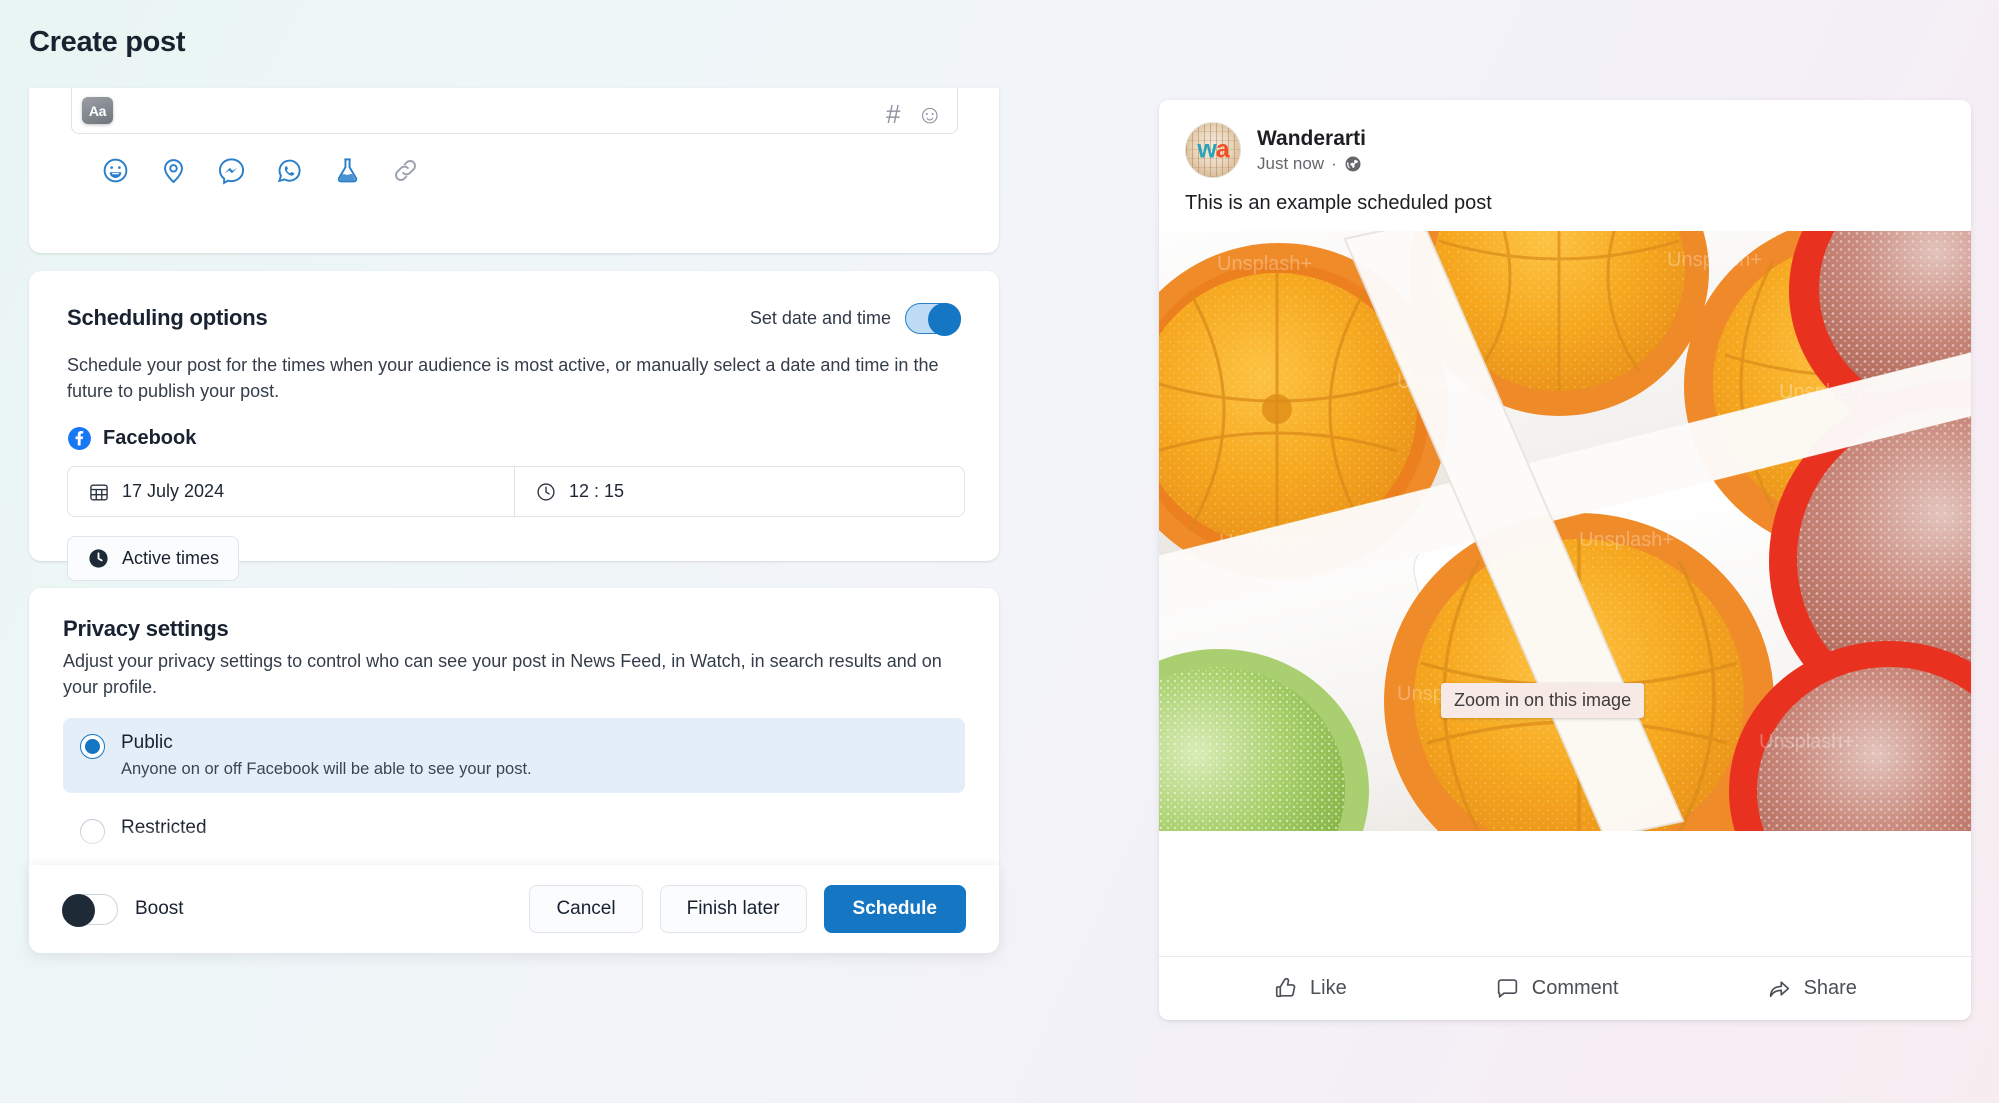 The image size is (1999, 1103). Describe the element at coordinates (99, 492) in the screenshot. I see `calendar-icon` at that location.